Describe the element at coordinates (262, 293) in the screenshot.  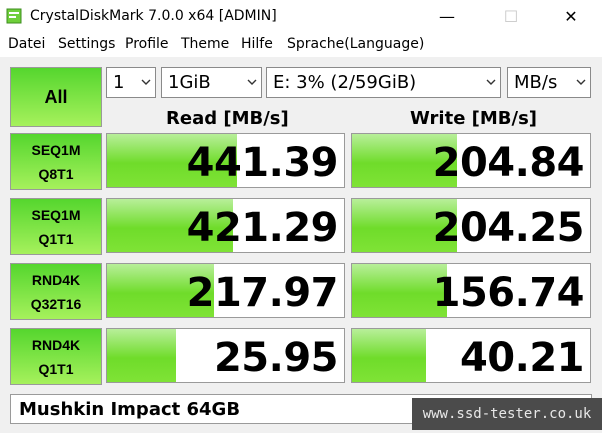
I see `read-value: 217.97` at that location.